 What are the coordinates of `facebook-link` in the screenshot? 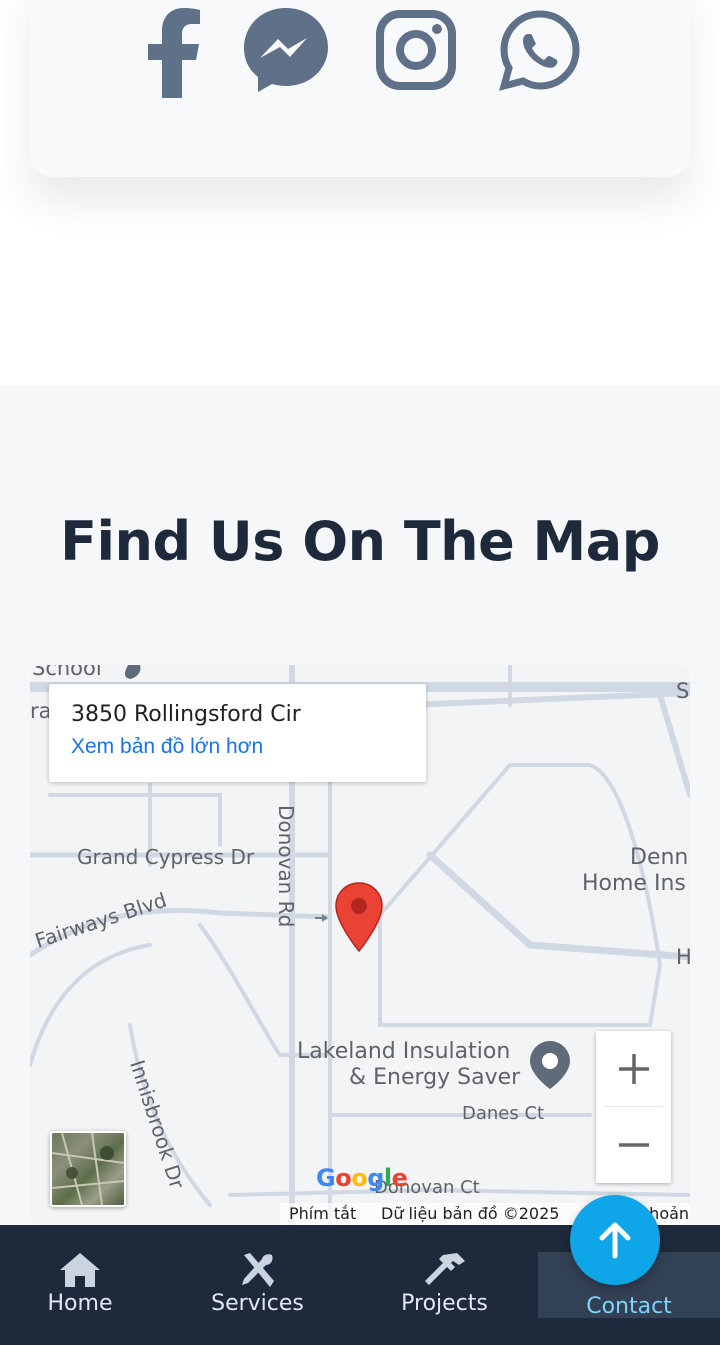 It's located at (170, 50).